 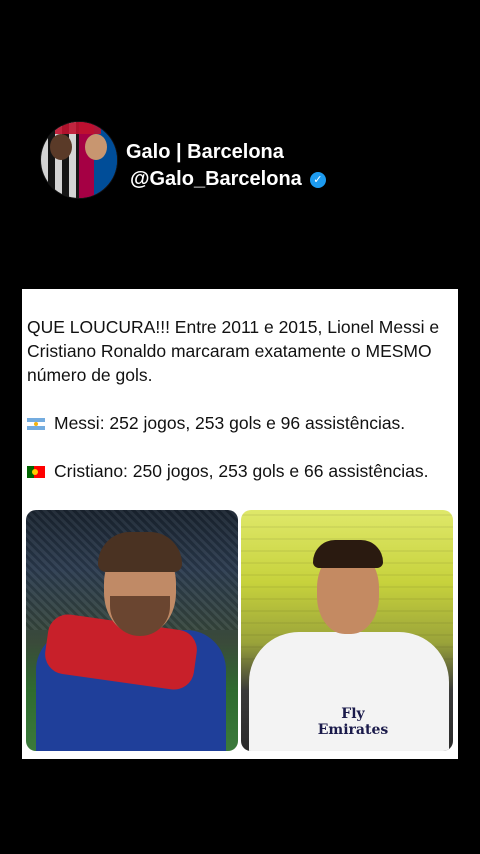 I want to click on avatar-face-right, so click(x=96, y=147).